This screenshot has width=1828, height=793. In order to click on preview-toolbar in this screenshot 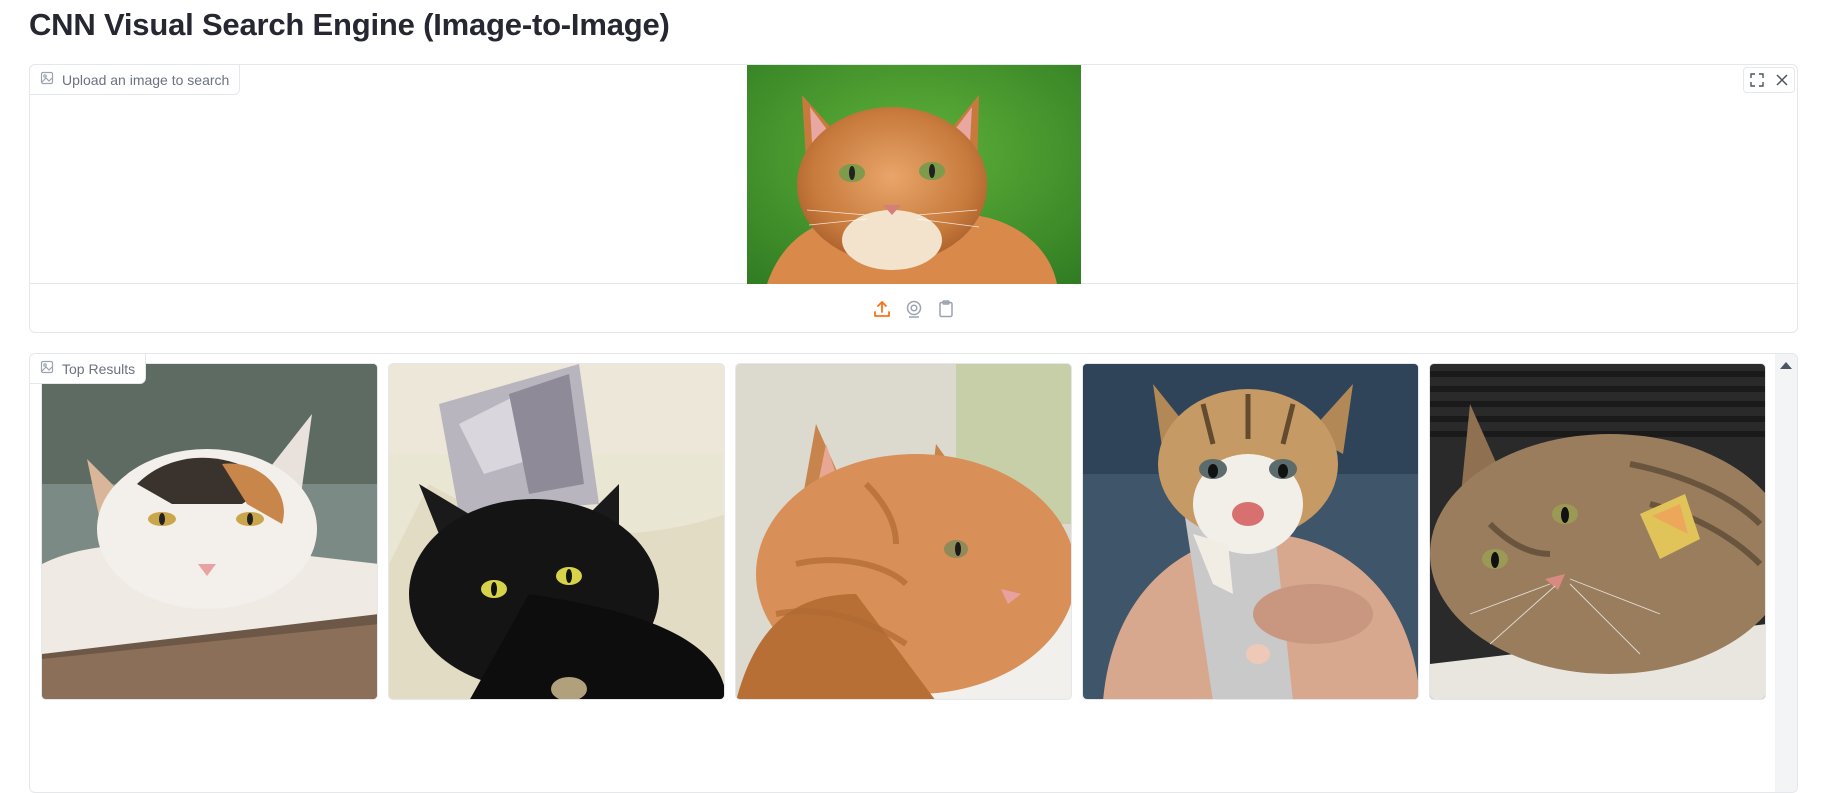, I will do `click(1769, 80)`.